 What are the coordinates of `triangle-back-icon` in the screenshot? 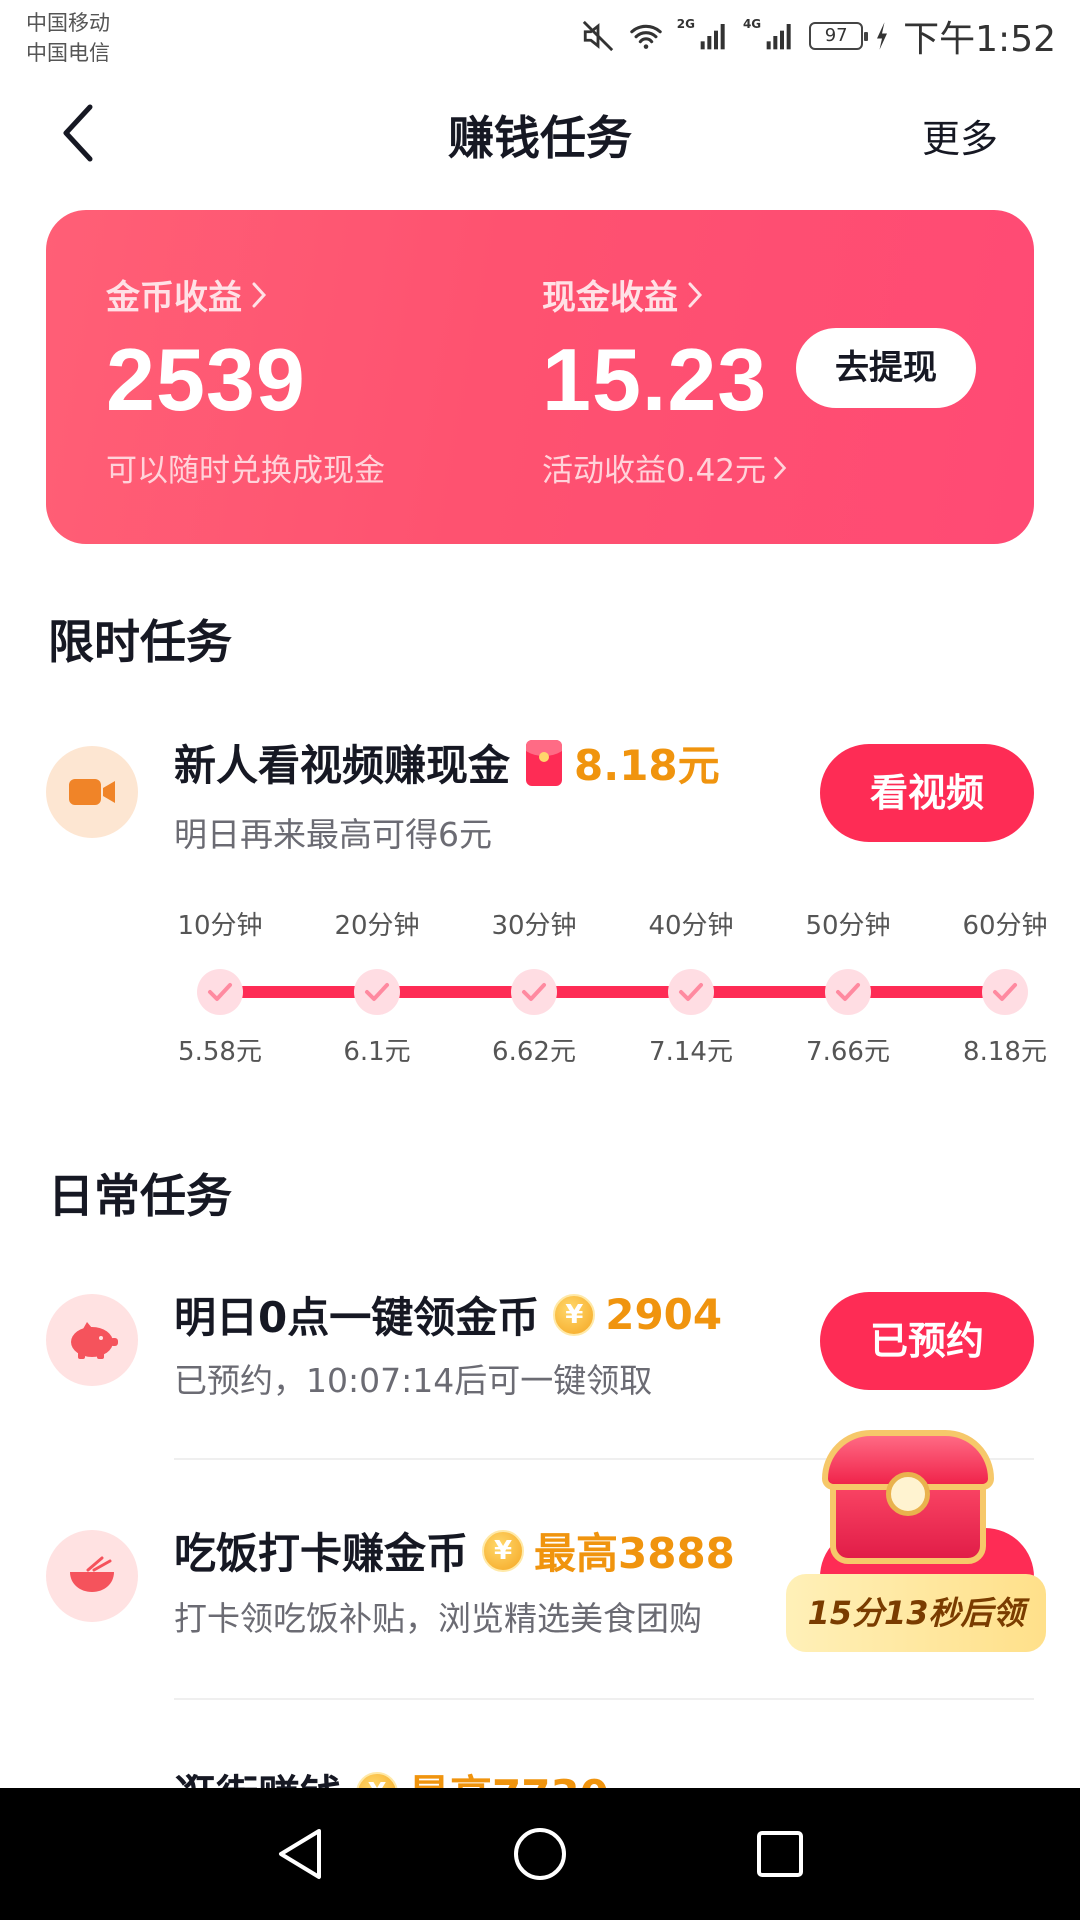 It's located at (300, 1854).